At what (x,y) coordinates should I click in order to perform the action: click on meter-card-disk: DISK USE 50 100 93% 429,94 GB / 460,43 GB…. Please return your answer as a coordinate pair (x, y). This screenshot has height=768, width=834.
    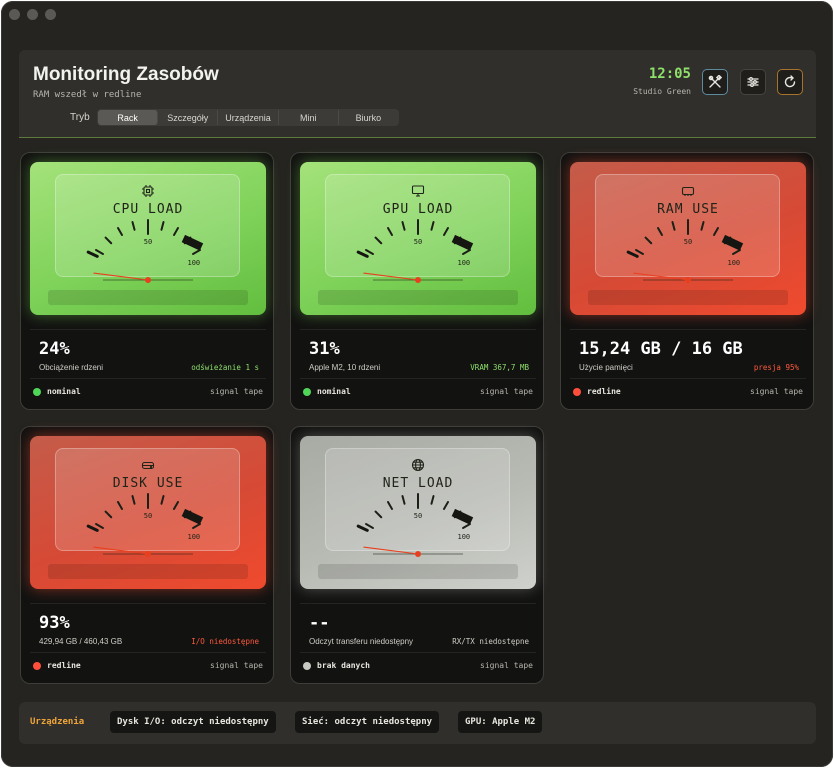
    Looking at the image, I should click on (147, 555).